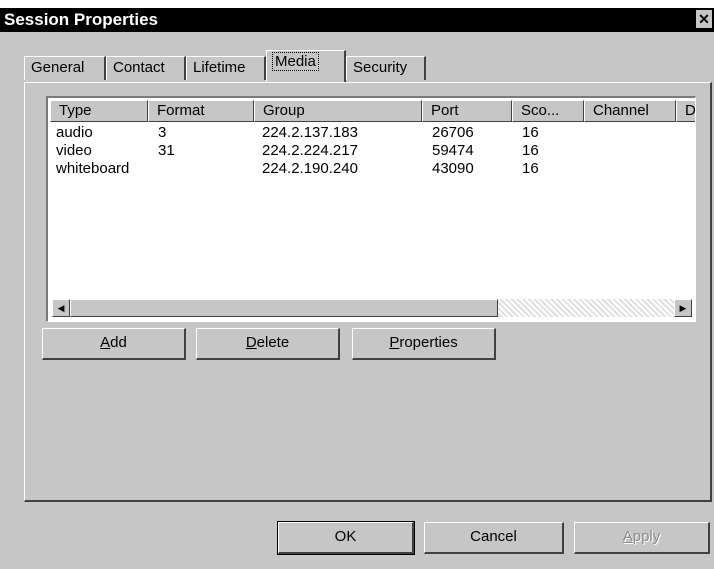 The height and width of the screenshot is (569, 714). Describe the element at coordinates (310, 168) in the screenshot. I see `cell-group: 224.2.190.240` at that location.